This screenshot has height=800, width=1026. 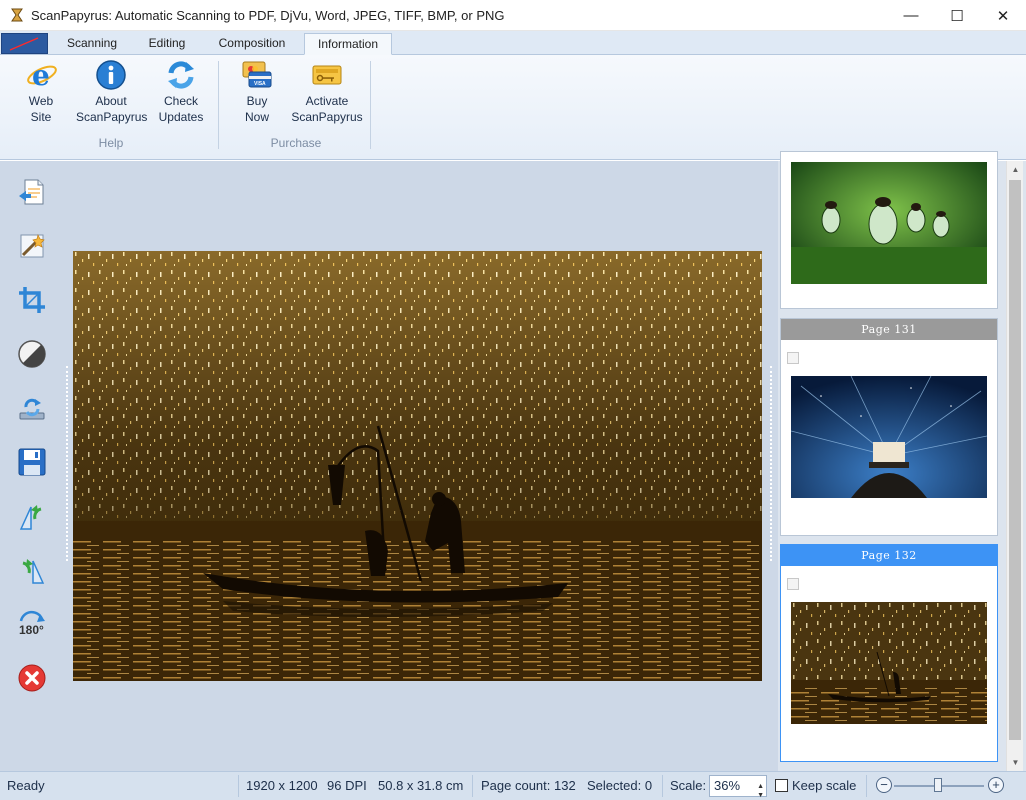 I want to click on spin-down-icon: ▼, so click(x=760, y=793).